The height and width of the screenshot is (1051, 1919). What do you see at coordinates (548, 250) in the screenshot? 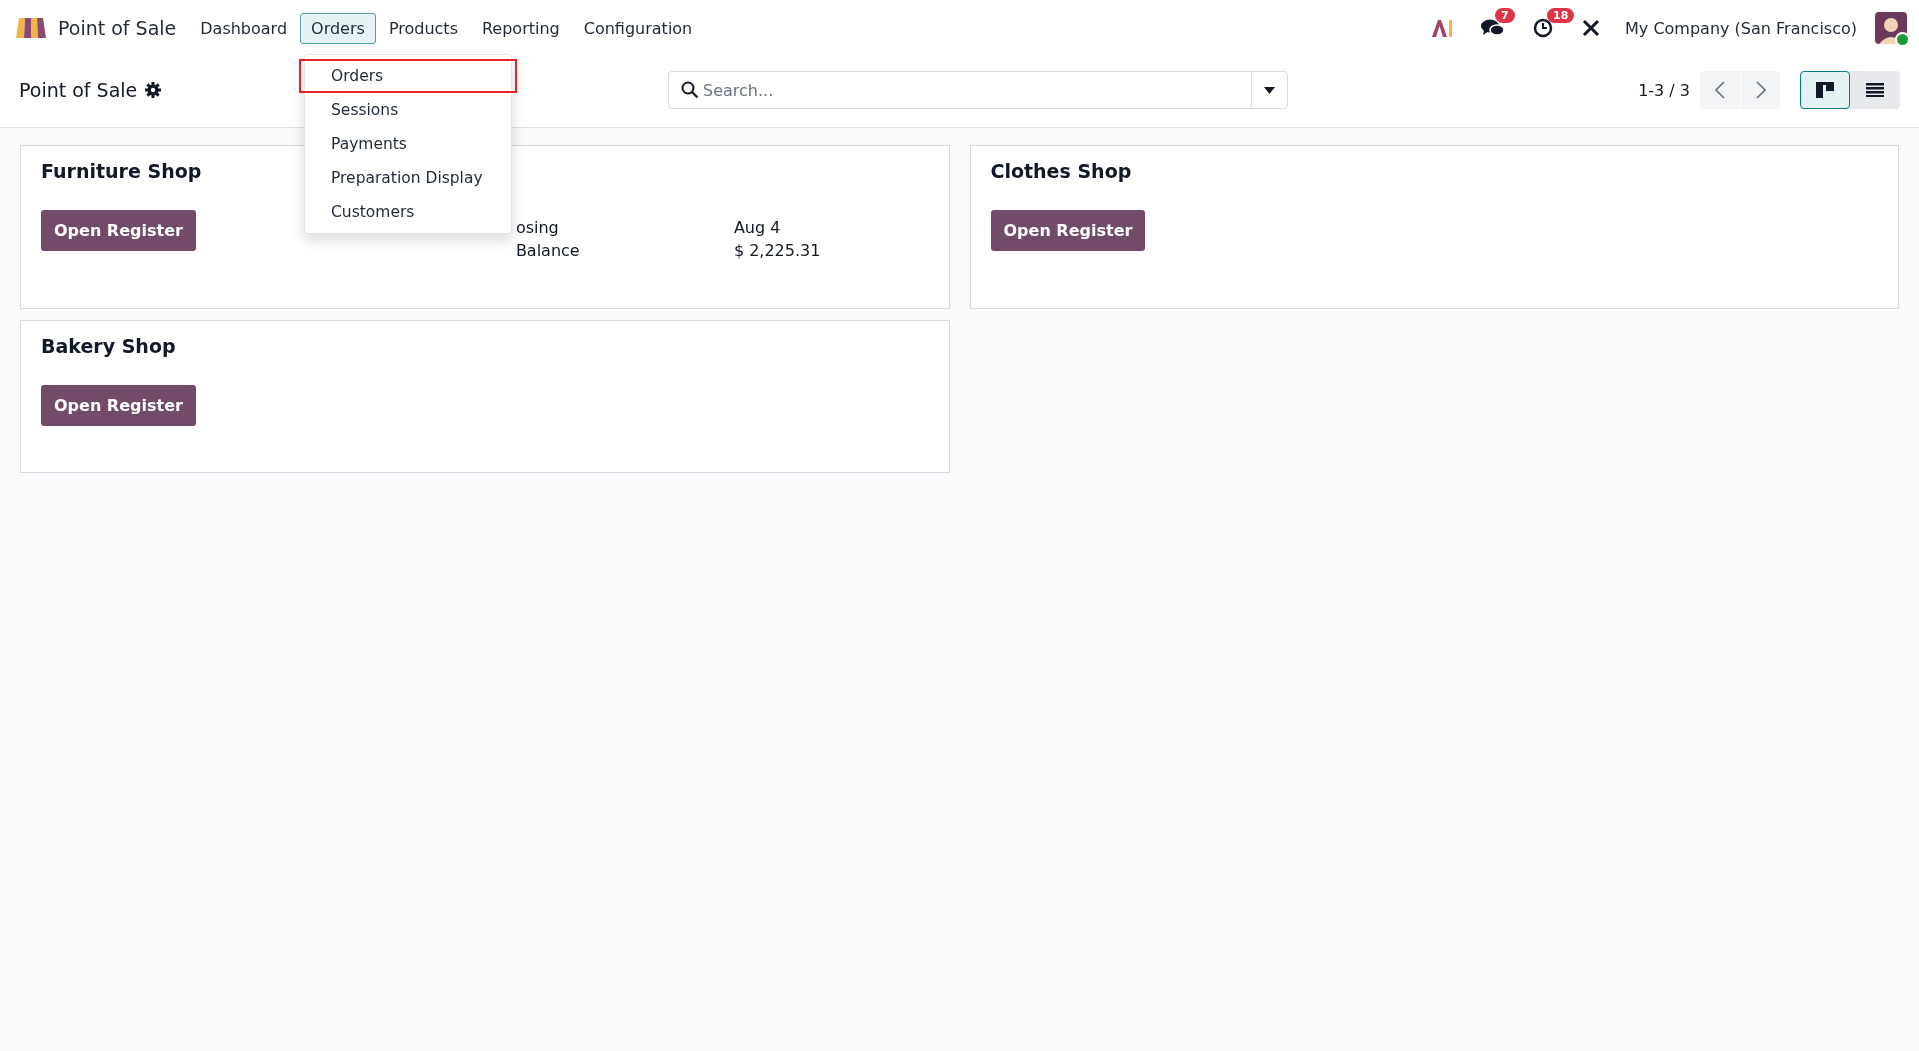
I see `stat-label: Balance` at bounding box center [548, 250].